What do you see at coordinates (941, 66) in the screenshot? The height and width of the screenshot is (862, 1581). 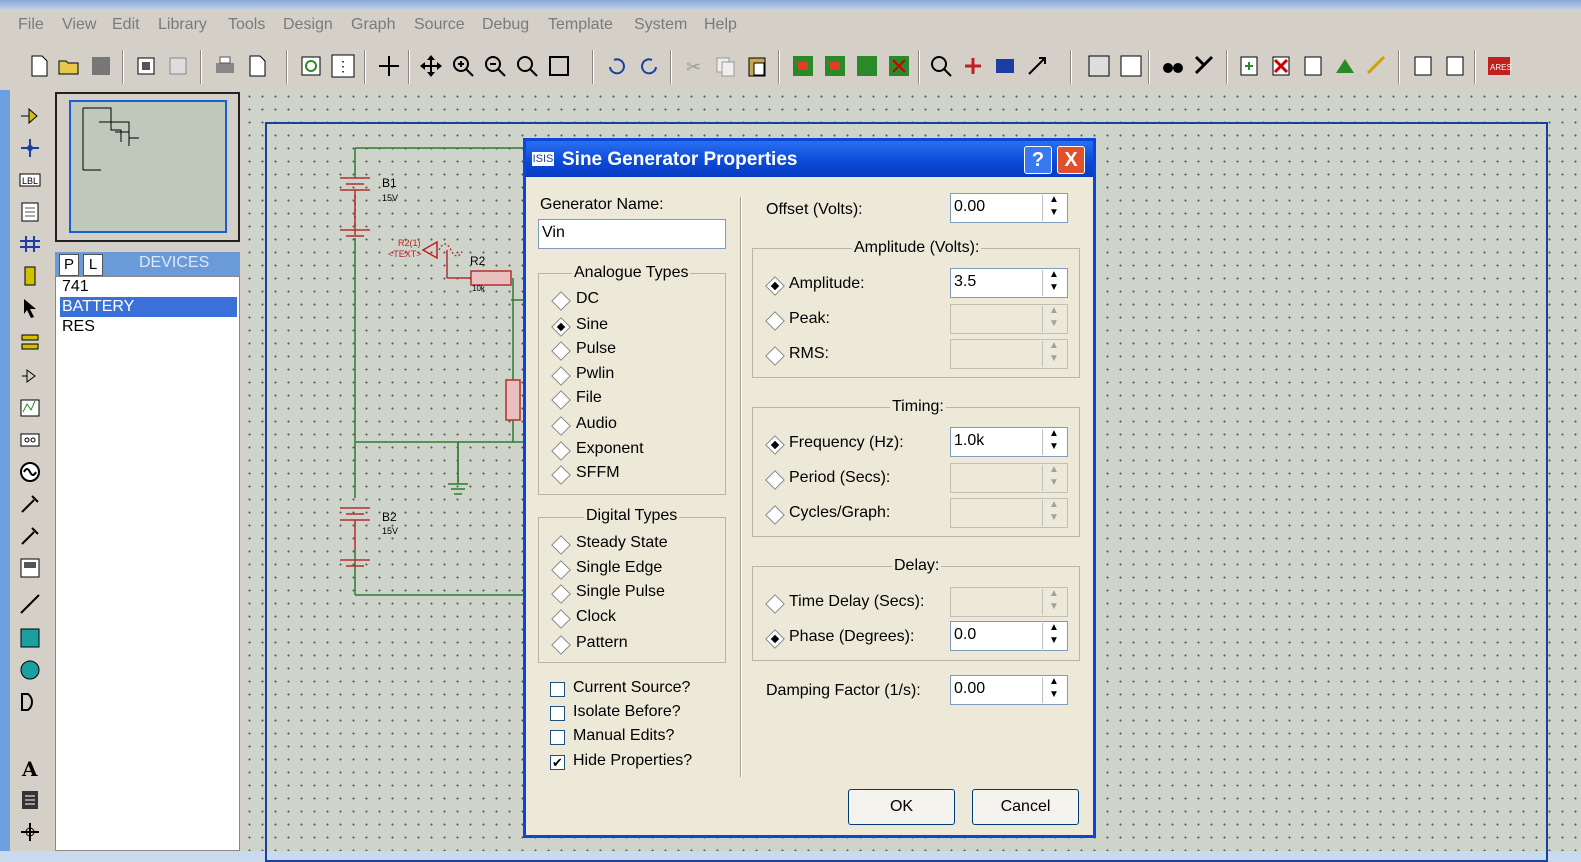 I see `pick-device-icon` at bounding box center [941, 66].